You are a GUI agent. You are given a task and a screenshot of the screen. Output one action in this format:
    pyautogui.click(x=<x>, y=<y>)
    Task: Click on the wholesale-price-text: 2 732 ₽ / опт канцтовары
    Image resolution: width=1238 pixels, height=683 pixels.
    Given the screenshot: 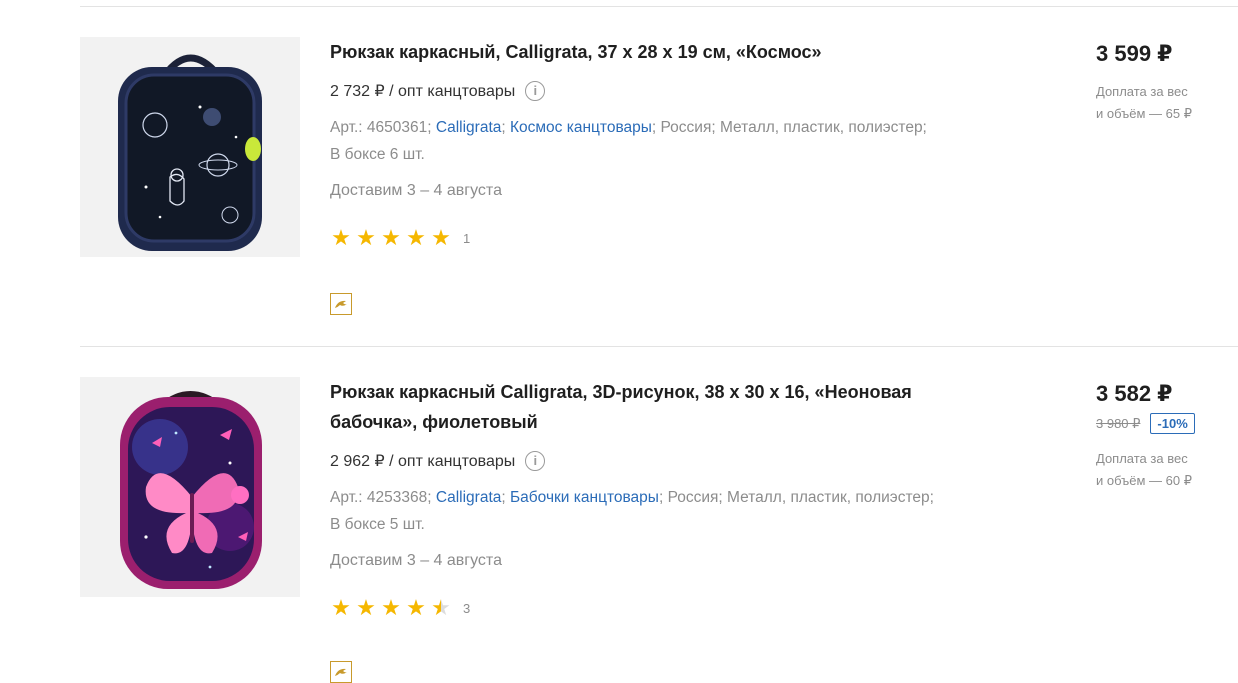 What is the action you would take?
    pyautogui.click(x=423, y=91)
    